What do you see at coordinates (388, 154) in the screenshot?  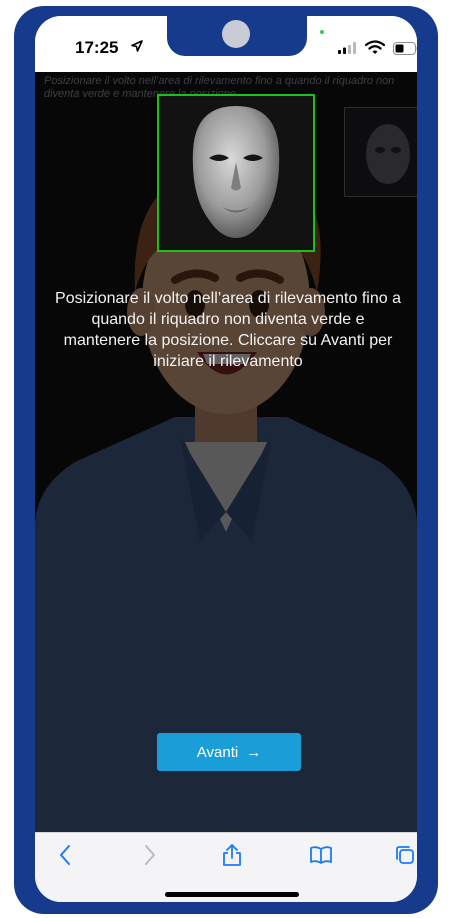 I see `face-mask-thumbnail-icon` at bounding box center [388, 154].